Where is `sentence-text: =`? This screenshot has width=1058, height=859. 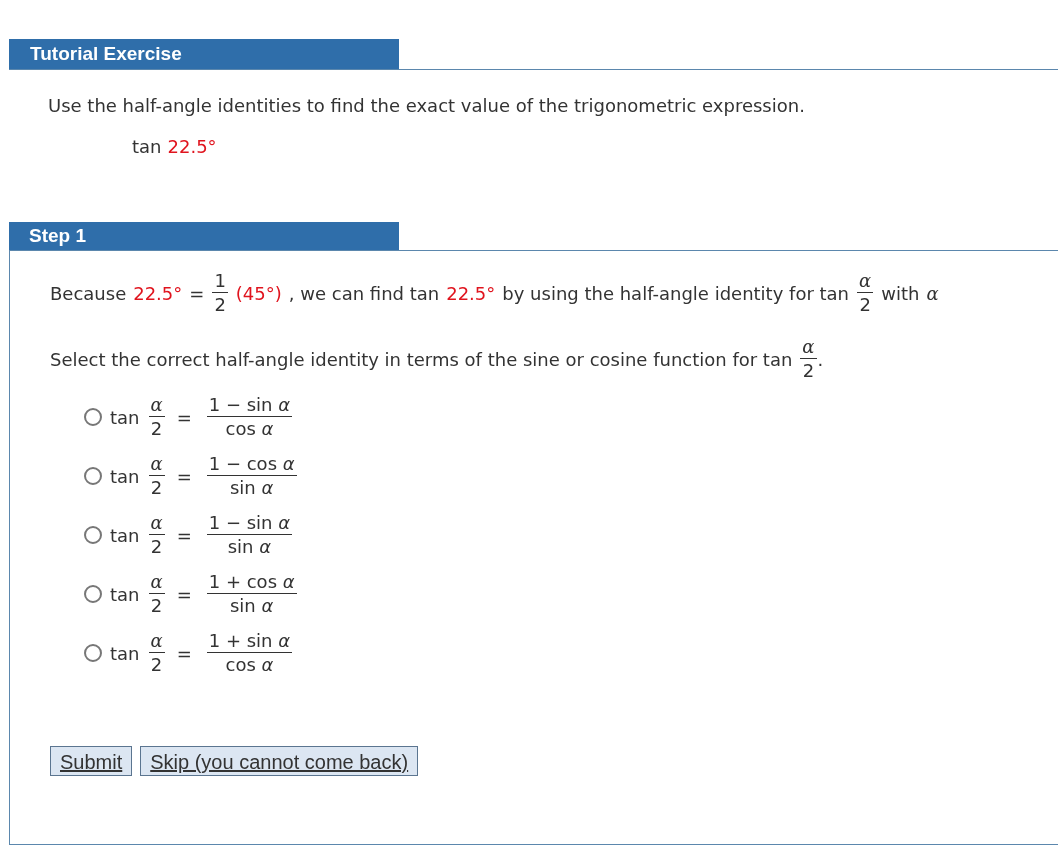
sentence-text: = is located at coordinates (197, 293).